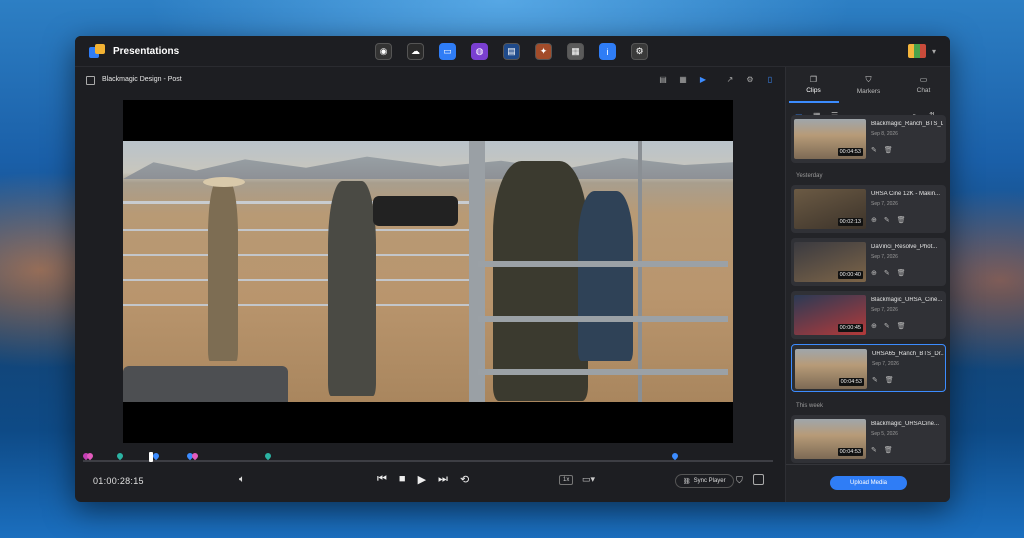 The height and width of the screenshot is (538, 1024). What do you see at coordinates (868, 464) in the screenshot?
I see `divider` at bounding box center [868, 464].